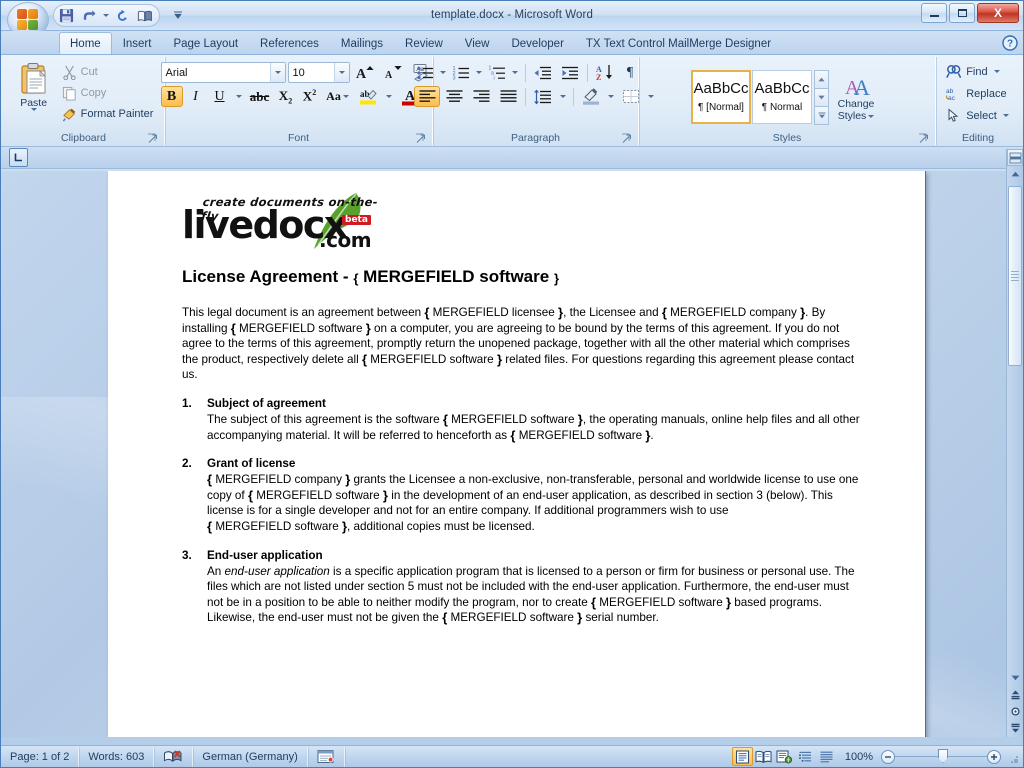 The image size is (1024, 768). What do you see at coordinates (137, 43) in the screenshot?
I see `tab-insert: Insert` at bounding box center [137, 43].